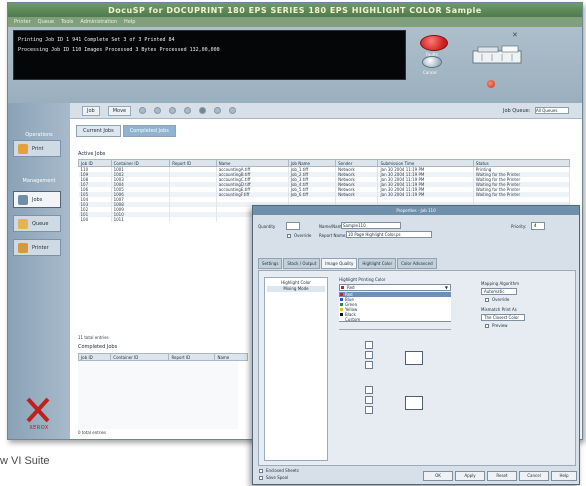 The width and height of the screenshot is (586, 486). I want to click on highlight-list-header: Highlight Color, so click(296, 282).